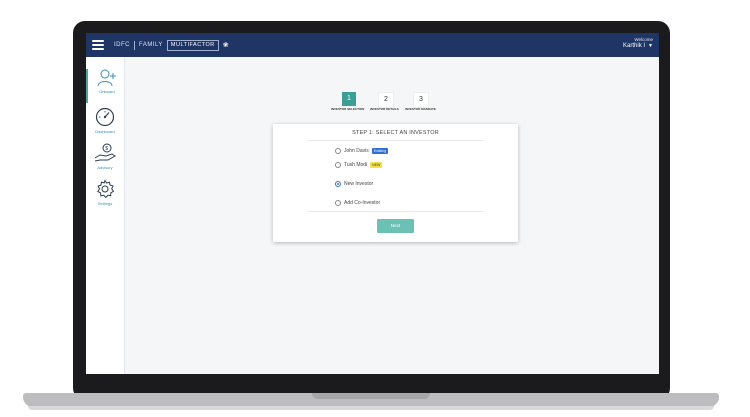 This screenshot has height=417, width=750. I want to click on brand-logo: IDFC FAMILY MULTIFACTOR ❀, so click(172, 45).